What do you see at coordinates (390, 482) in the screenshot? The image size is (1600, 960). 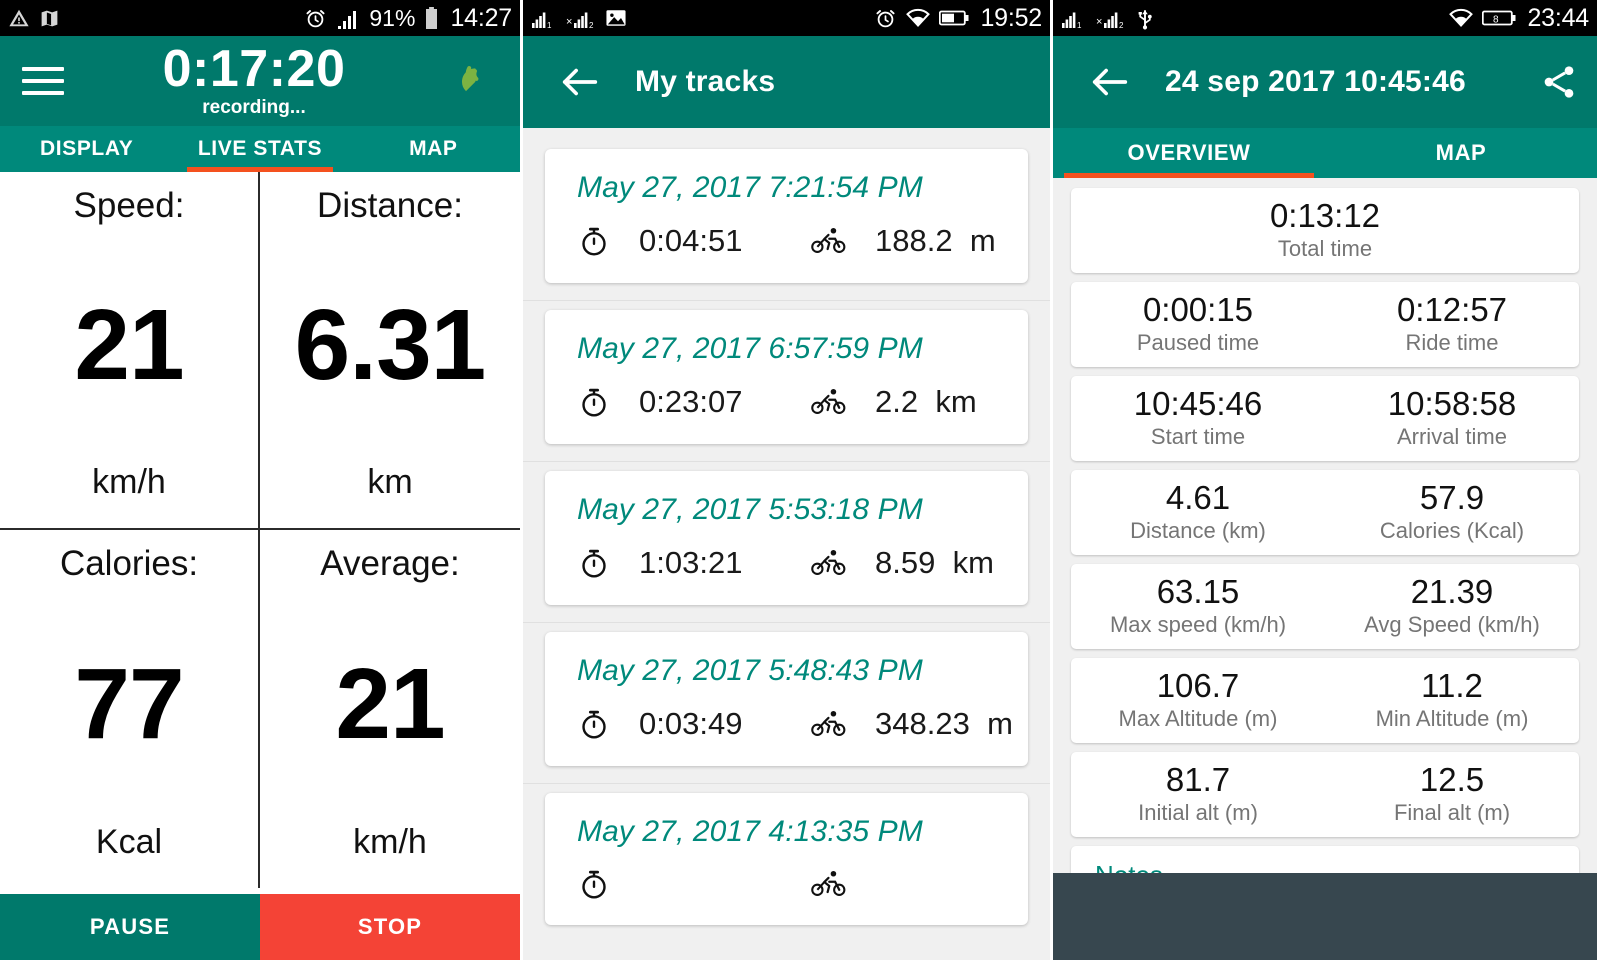 I see `stat-unit: km` at bounding box center [390, 482].